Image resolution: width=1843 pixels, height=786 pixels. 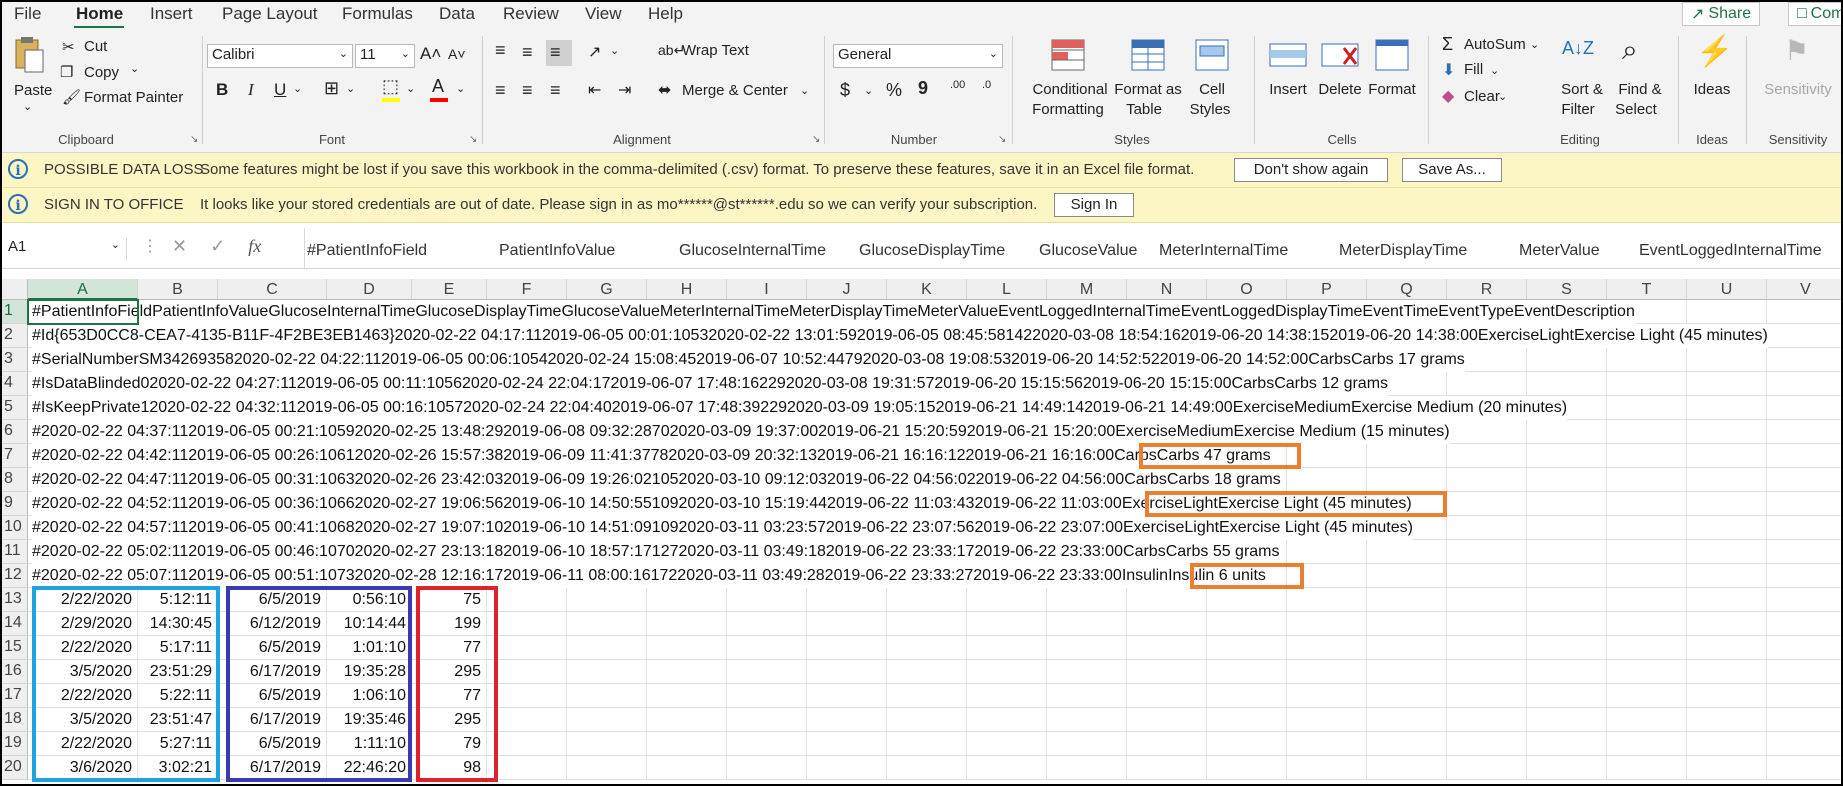 I want to click on menu-view: View, so click(x=603, y=14).